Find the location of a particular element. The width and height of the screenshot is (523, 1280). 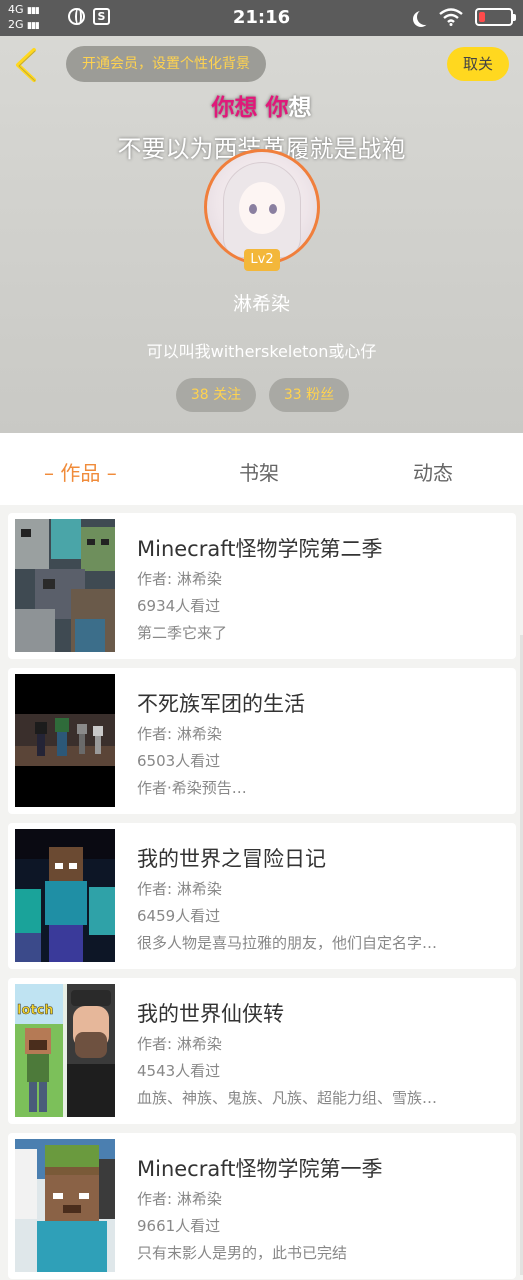

work-description: 第二季它来了 is located at coordinates (182, 633).